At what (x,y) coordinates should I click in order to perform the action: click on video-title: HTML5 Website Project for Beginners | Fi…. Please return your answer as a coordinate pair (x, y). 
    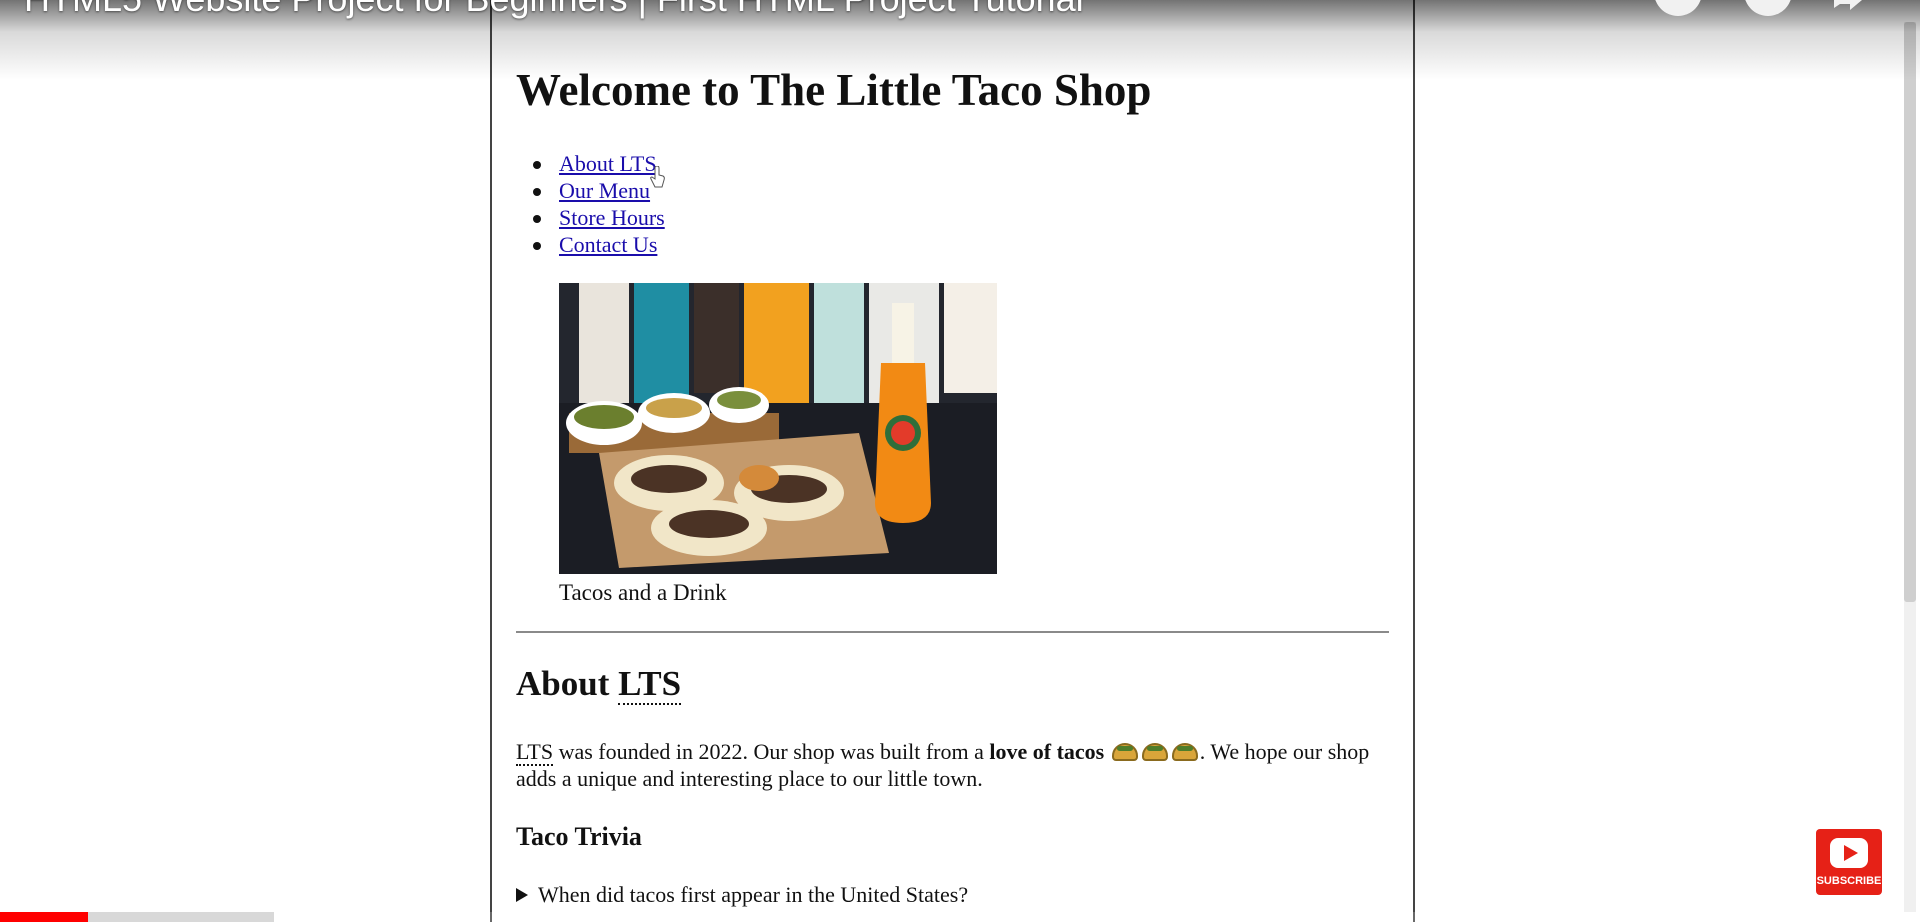
    Looking at the image, I should click on (554, 10).